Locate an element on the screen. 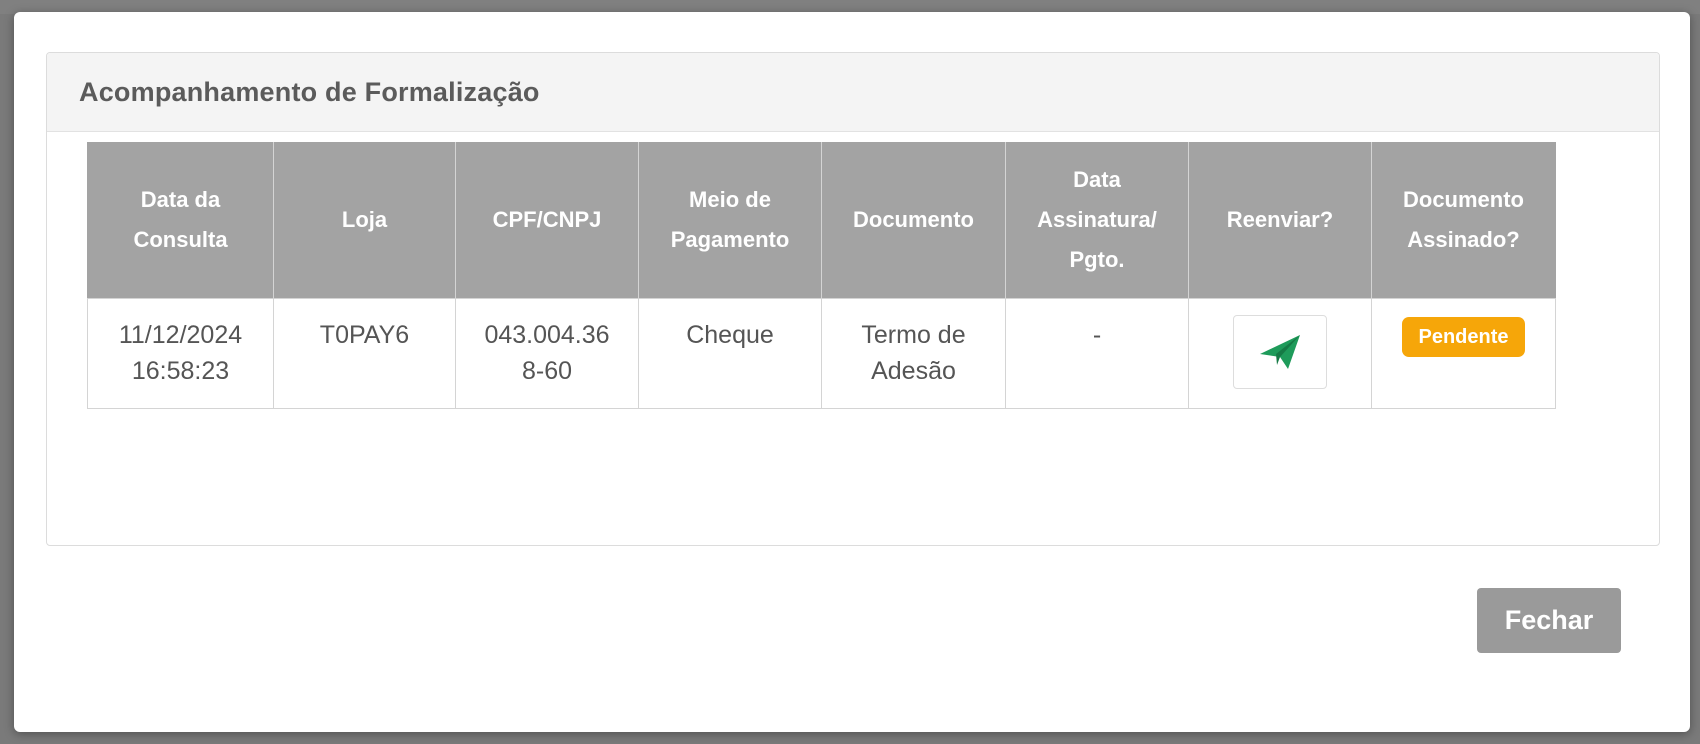 This screenshot has height=744, width=1700. close-button: Fechar is located at coordinates (1549, 620).